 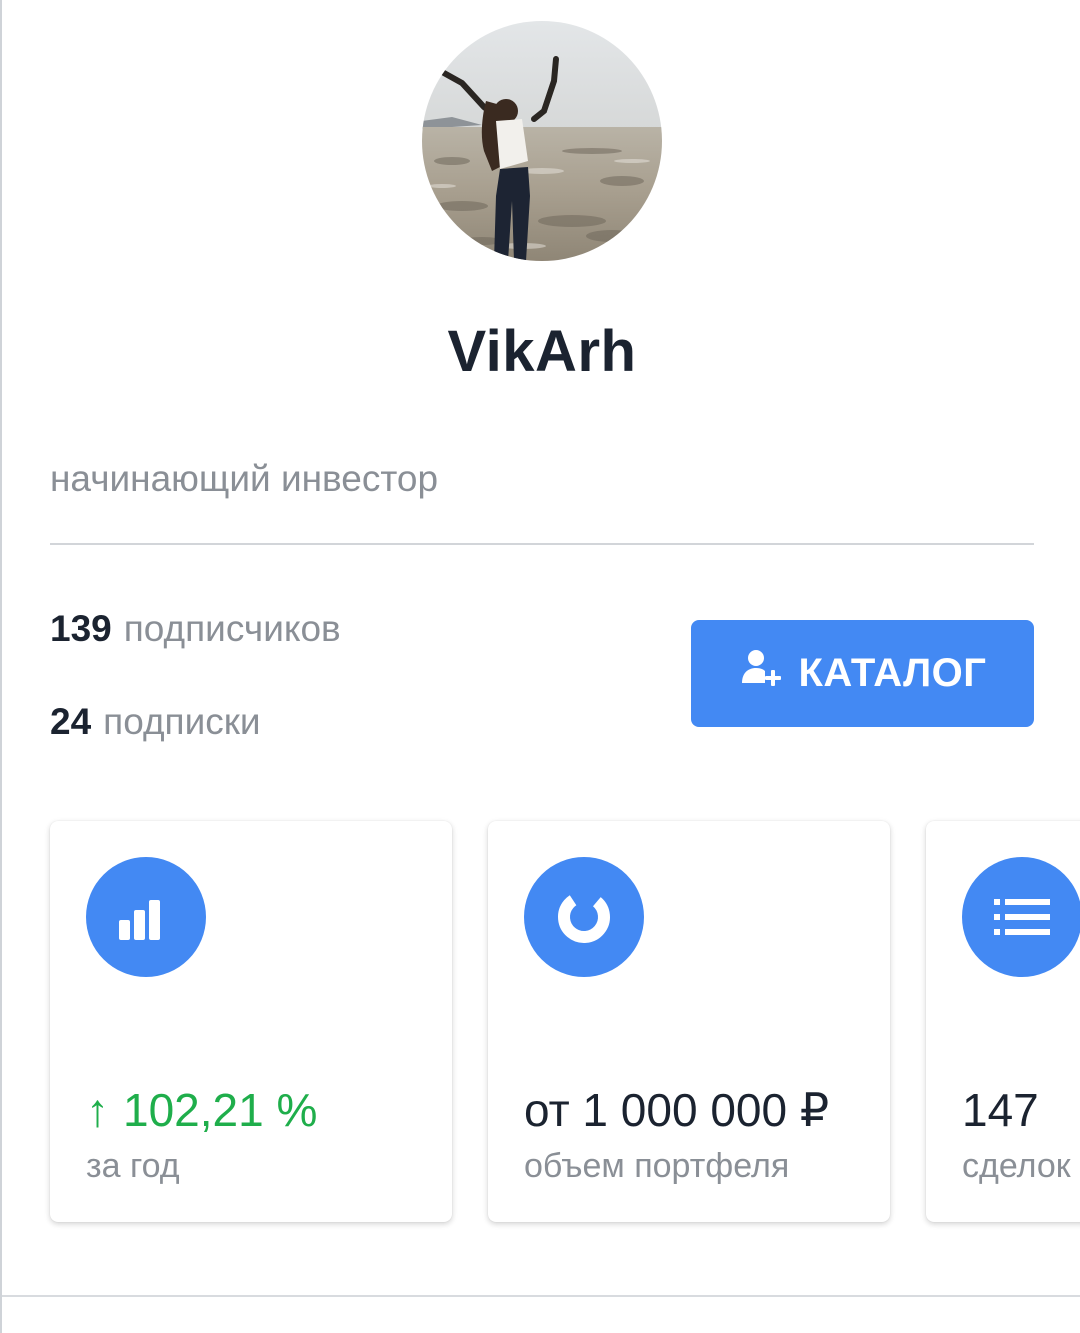 I want to click on profile-bio: начинающий инвестор, so click(x=244, y=478).